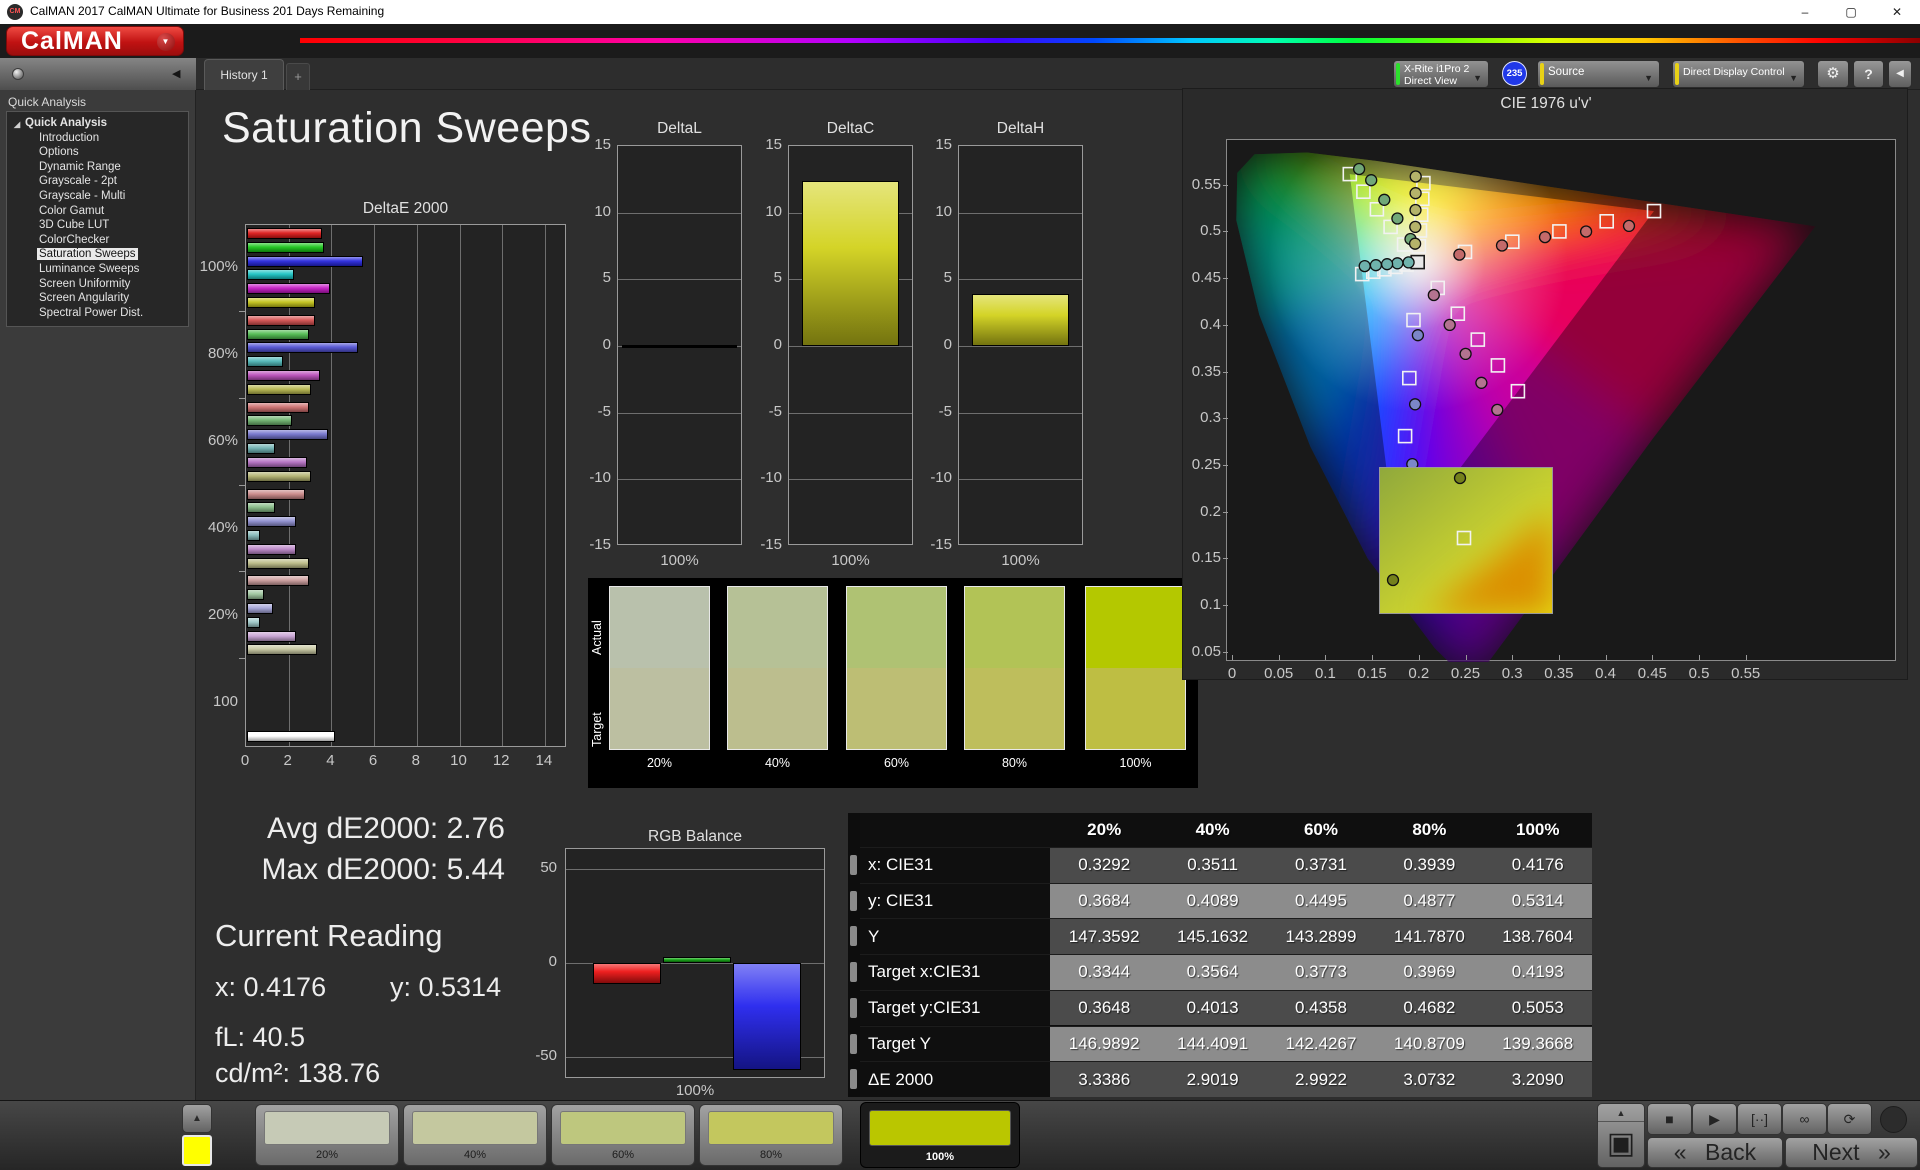 The height and width of the screenshot is (1170, 1920). I want to click on pattern-swatch-80%: 80%, so click(771, 1135).